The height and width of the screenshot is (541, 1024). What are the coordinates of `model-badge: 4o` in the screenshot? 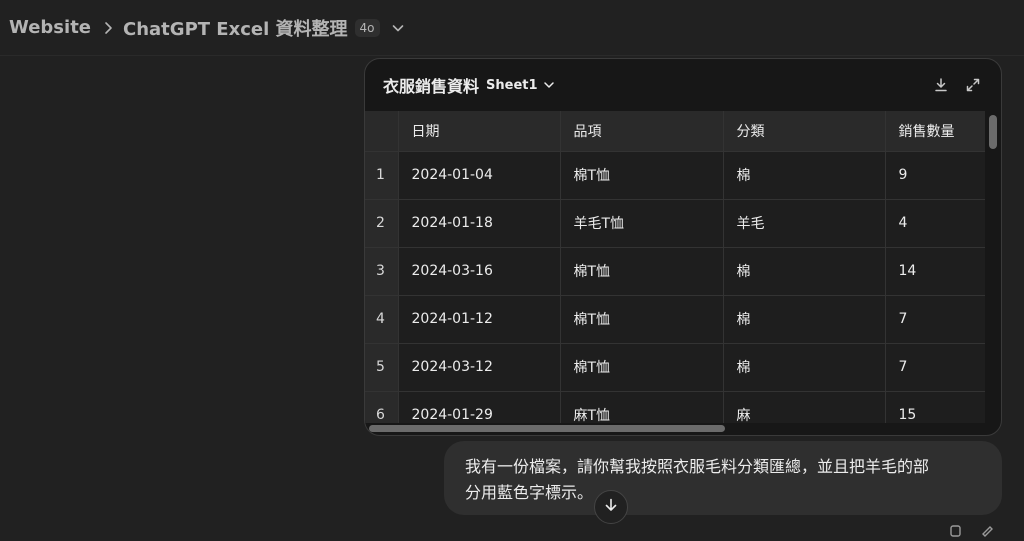 It's located at (367, 27).